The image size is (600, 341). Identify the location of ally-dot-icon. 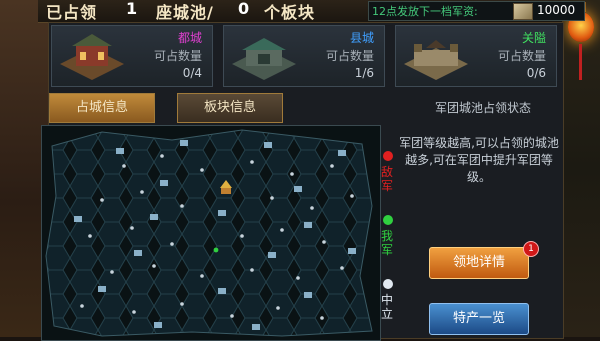
(388, 220).